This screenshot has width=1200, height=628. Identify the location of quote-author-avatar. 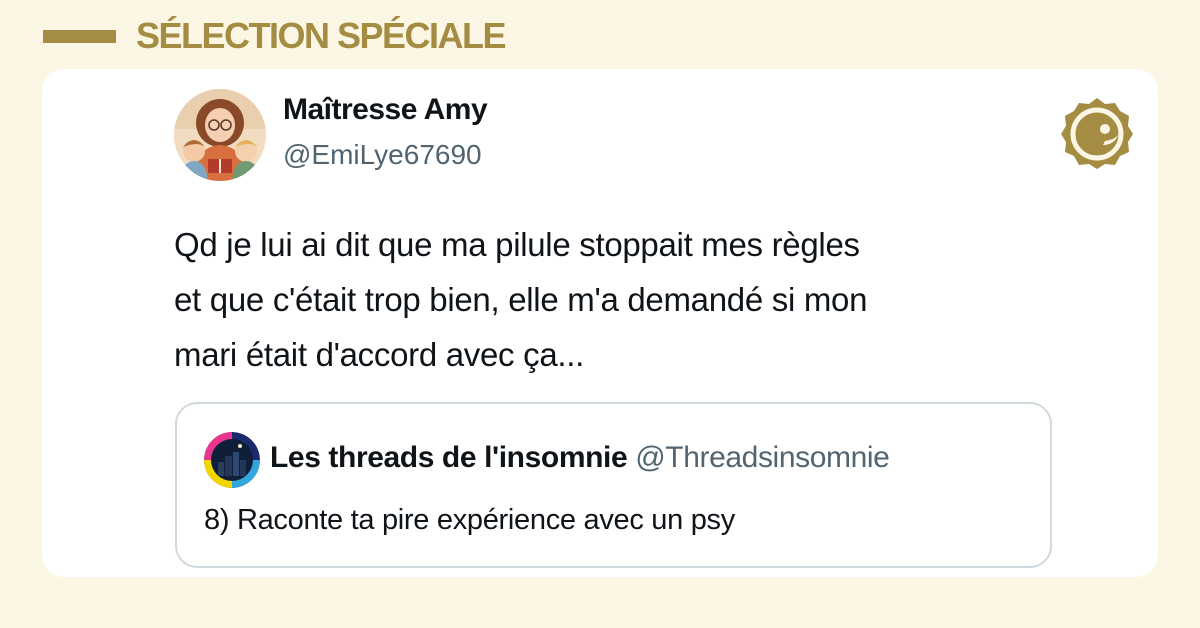
(232, 460).